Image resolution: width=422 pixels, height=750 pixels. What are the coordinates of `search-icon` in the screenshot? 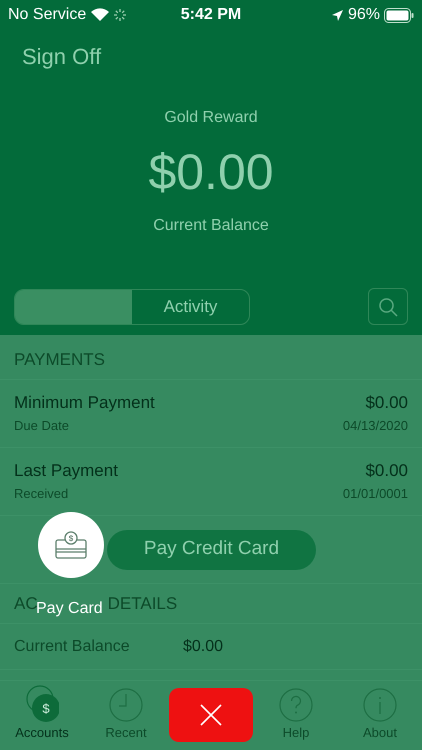 It's located at (388, 306).